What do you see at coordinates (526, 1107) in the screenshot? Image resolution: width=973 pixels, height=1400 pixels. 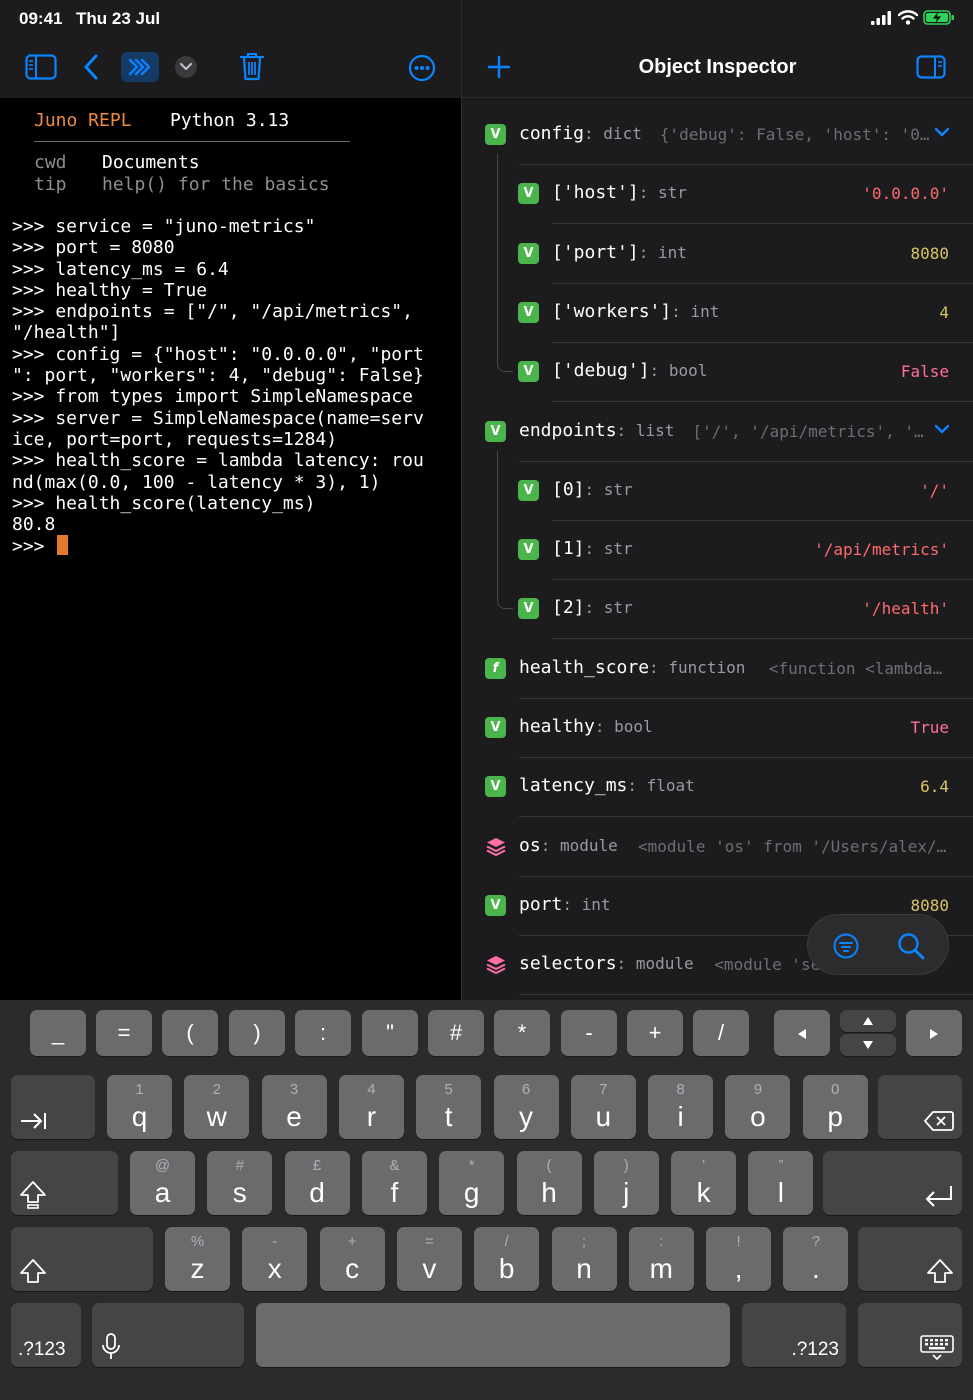 I see `letter-key: 6y` at bounding box center [526, 1107].